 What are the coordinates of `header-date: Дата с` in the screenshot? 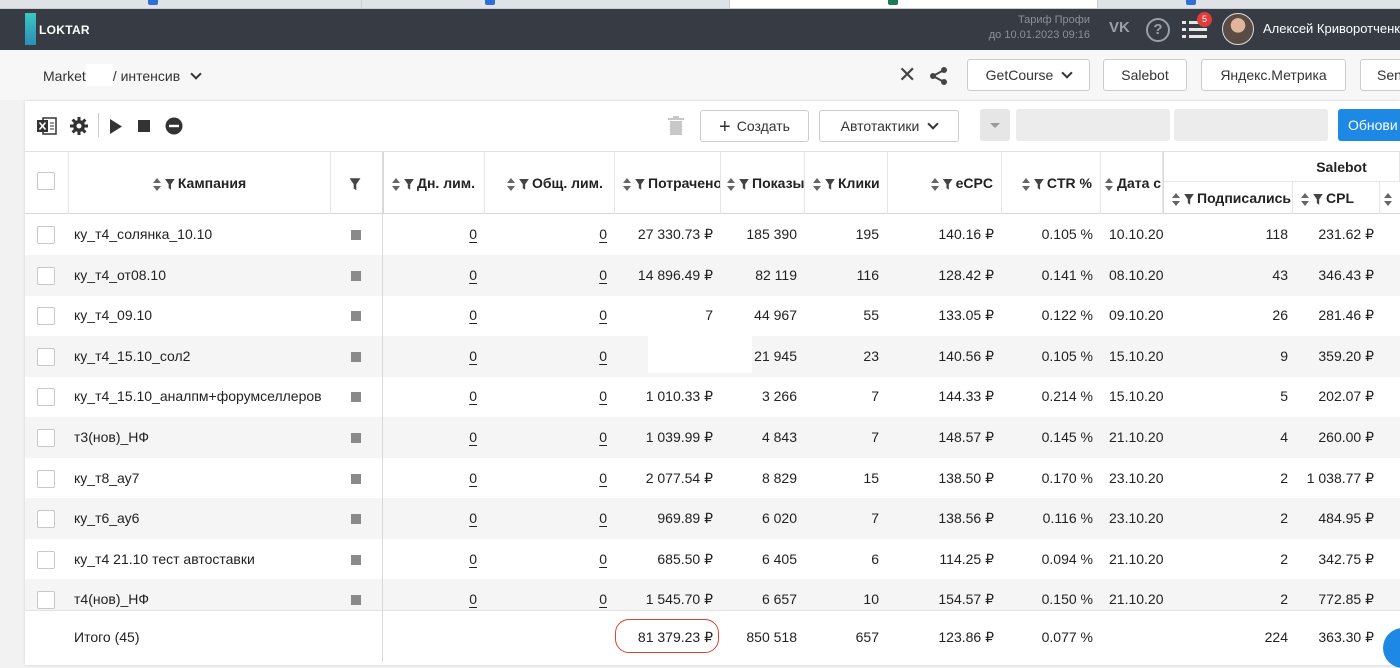 It's located at (1132, 183).